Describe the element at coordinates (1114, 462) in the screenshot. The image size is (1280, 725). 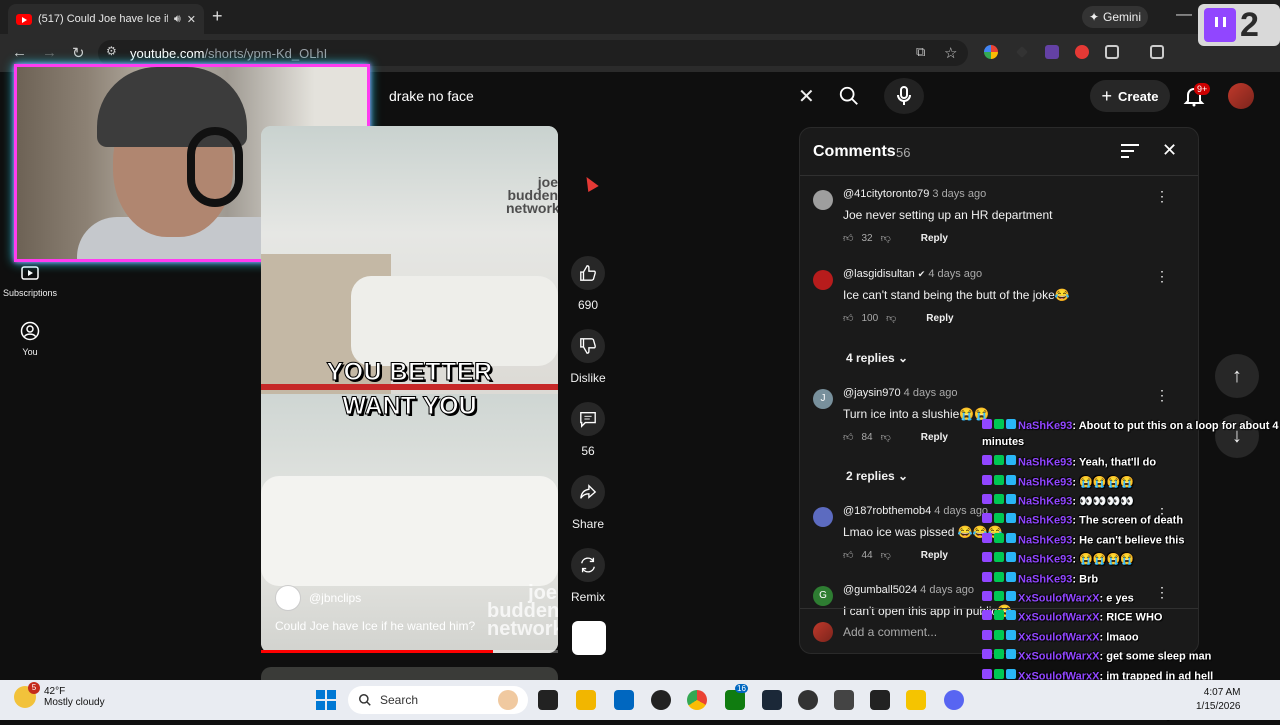
I see `chat-text: : Yeah, that'll do` at that location.